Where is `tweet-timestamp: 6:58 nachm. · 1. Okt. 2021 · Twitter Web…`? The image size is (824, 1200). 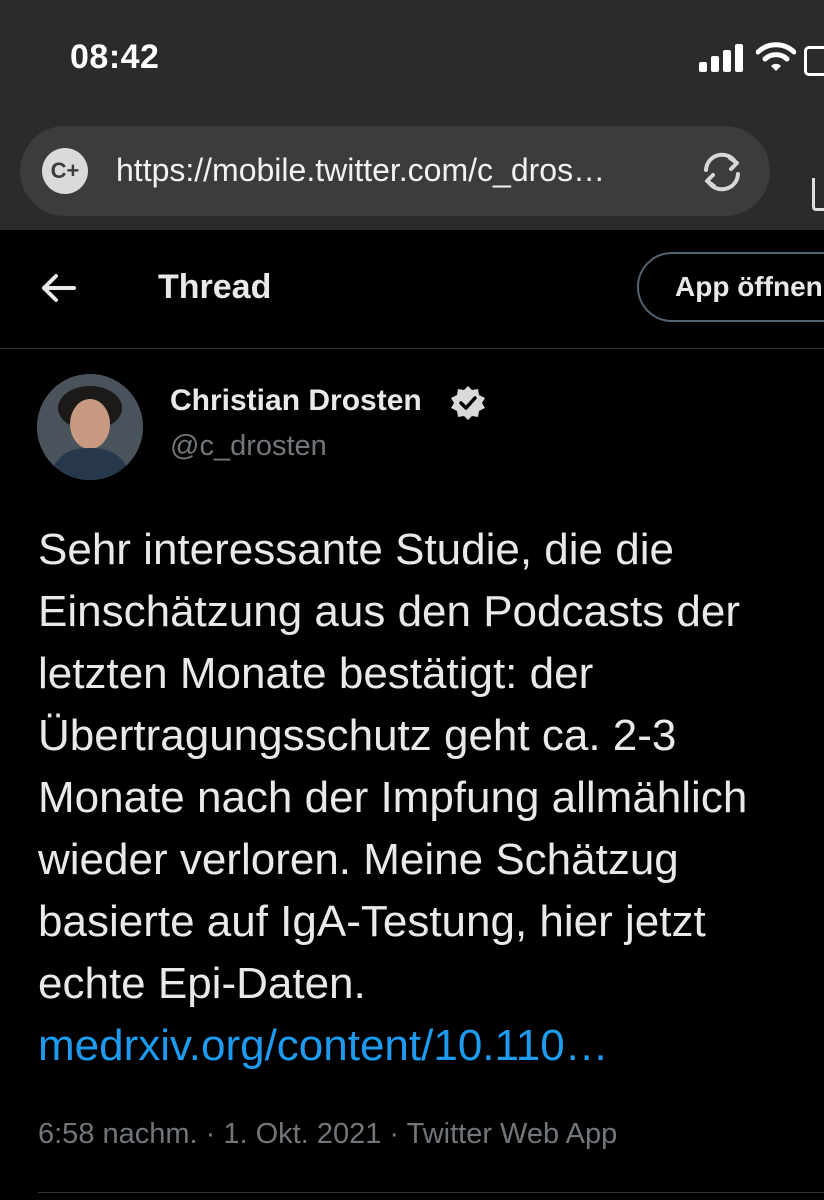 tweet-timestamp: 6:58 nachm. · 1. Okt. 2021 · Twitter Web… is located at coordinates (327, 1134).